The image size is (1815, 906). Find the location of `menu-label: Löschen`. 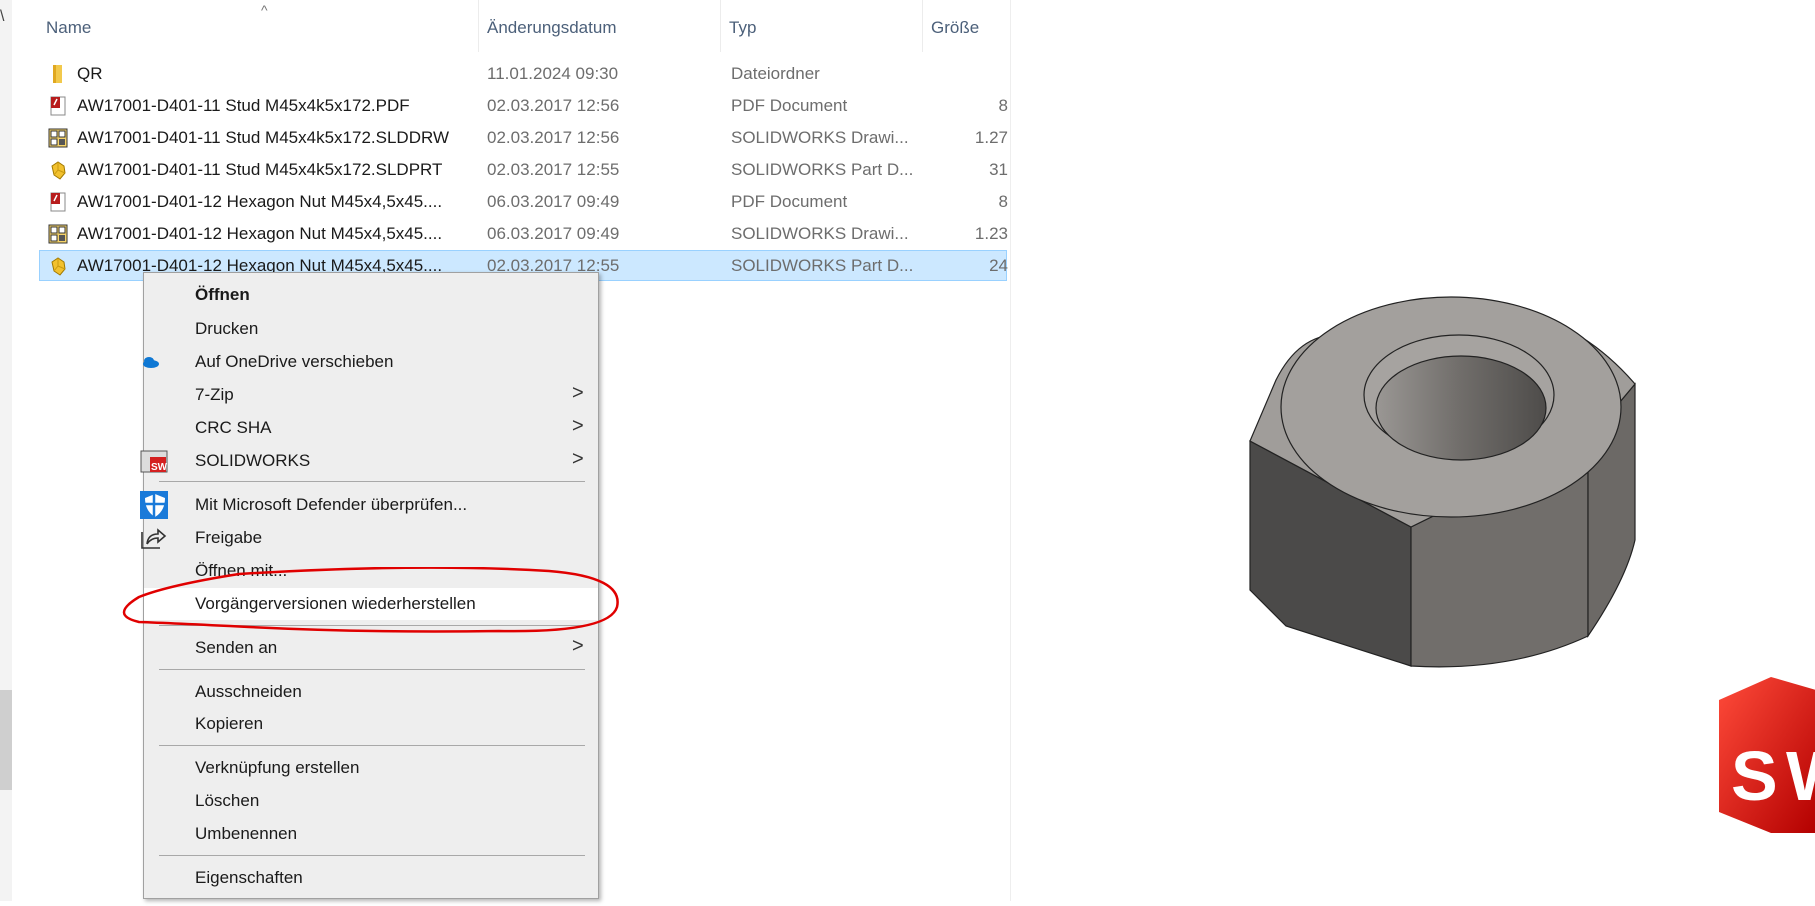

menu-label: Löschen is located at coordinates (227, 800).